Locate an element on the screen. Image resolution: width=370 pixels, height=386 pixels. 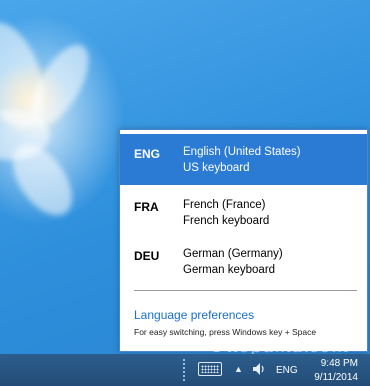
touch-keyboard-icon is located at coordinates (210, 369).